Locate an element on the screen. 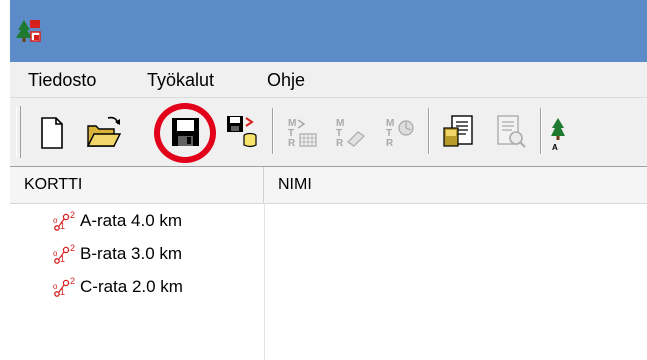 Image resolution: width=647 pixels, height=360 pixels. mtr-reader-icon: M T R is located at coordinates (400, 133).